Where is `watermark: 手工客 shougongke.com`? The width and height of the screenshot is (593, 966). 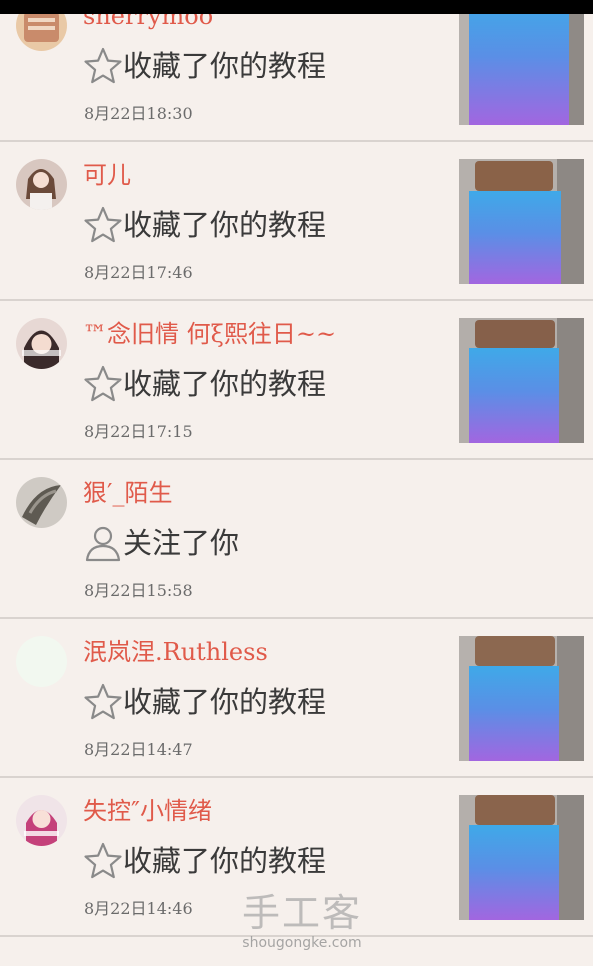
watermark: 手工客 shougongke.com is located at coordinates (302, 922).